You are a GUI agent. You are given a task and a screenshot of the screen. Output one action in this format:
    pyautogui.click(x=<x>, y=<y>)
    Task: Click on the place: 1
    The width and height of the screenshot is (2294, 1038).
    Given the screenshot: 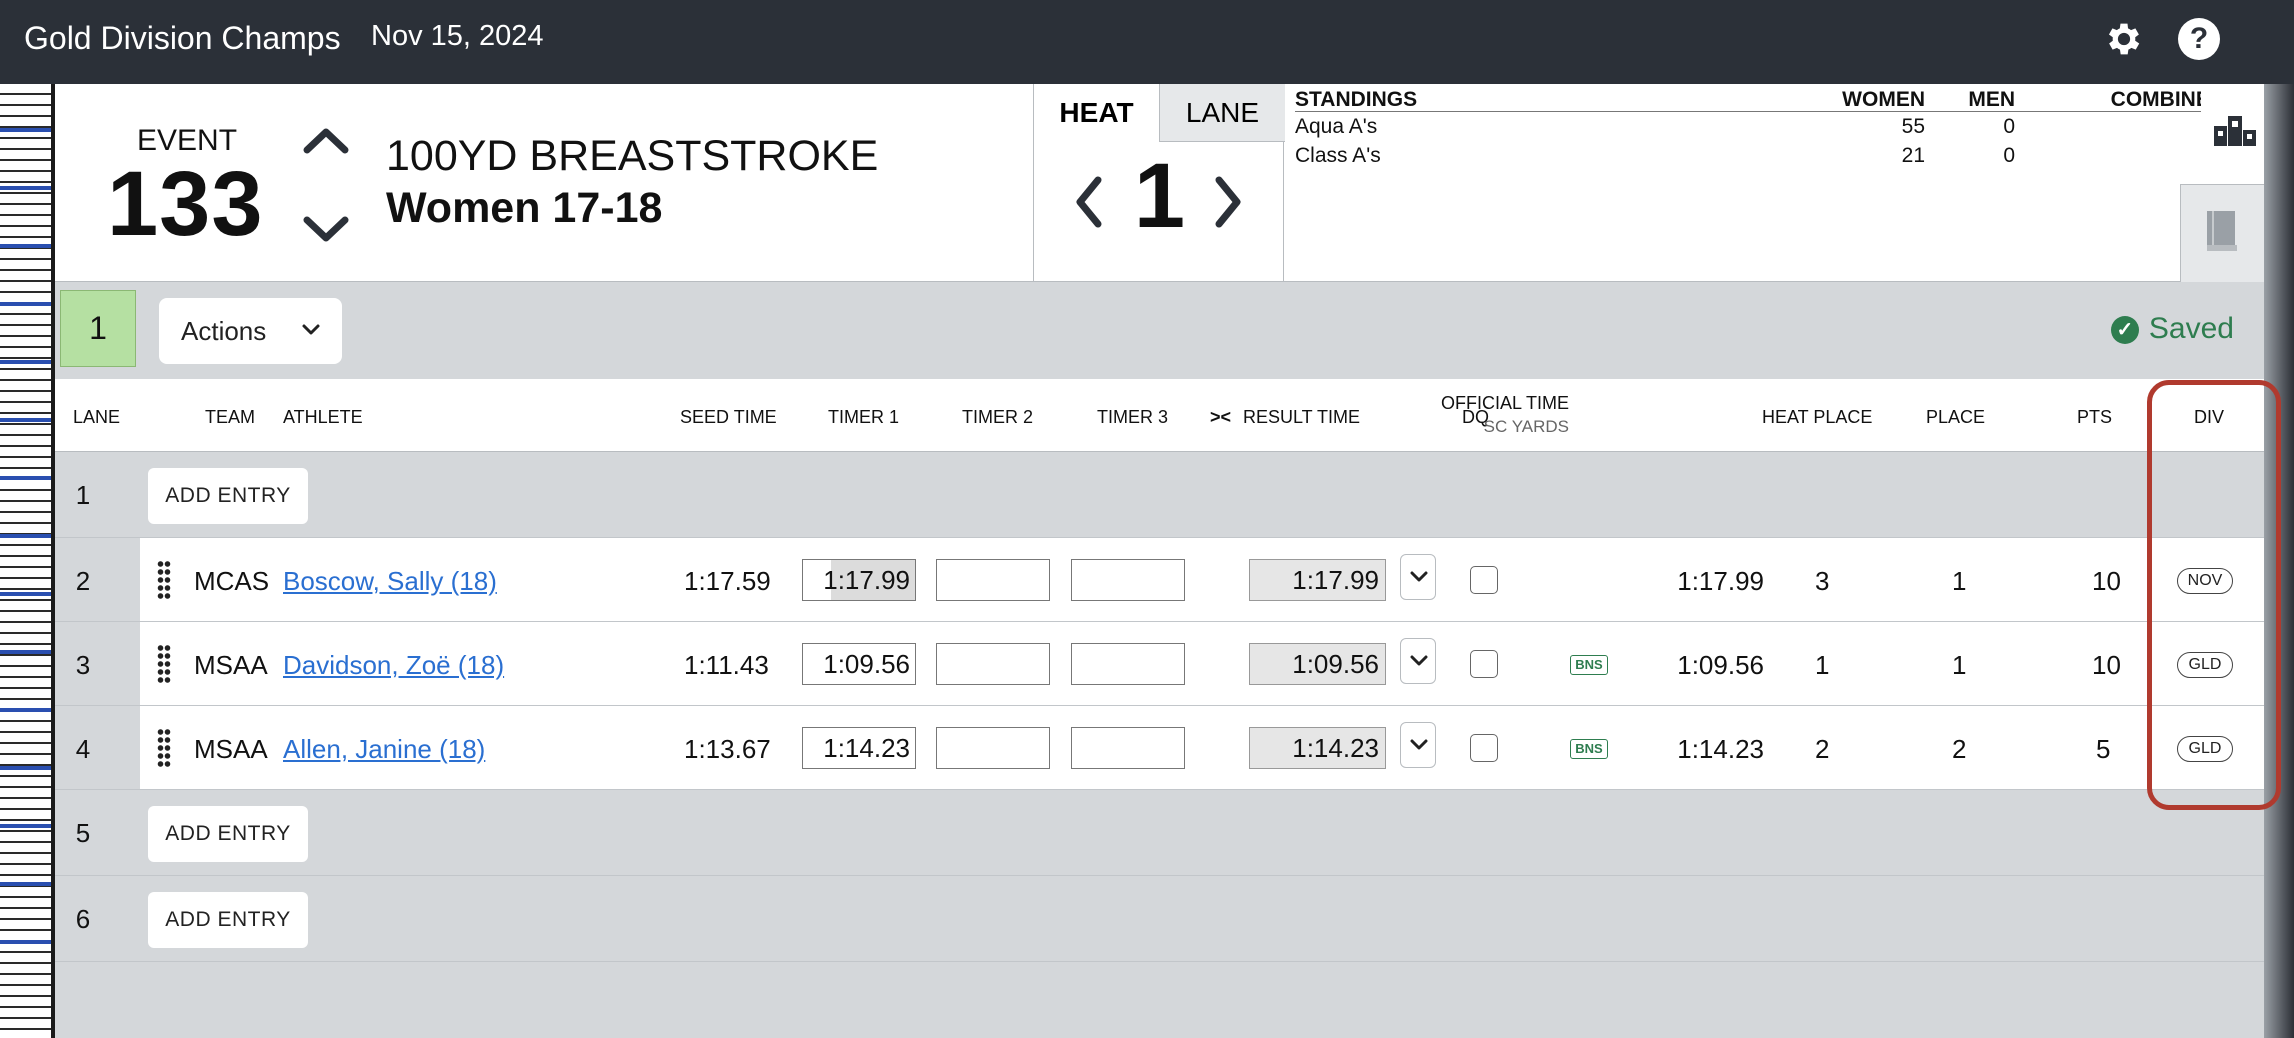 What is the action you would take?
    pyautogui.click(x=1959, y=665)
    